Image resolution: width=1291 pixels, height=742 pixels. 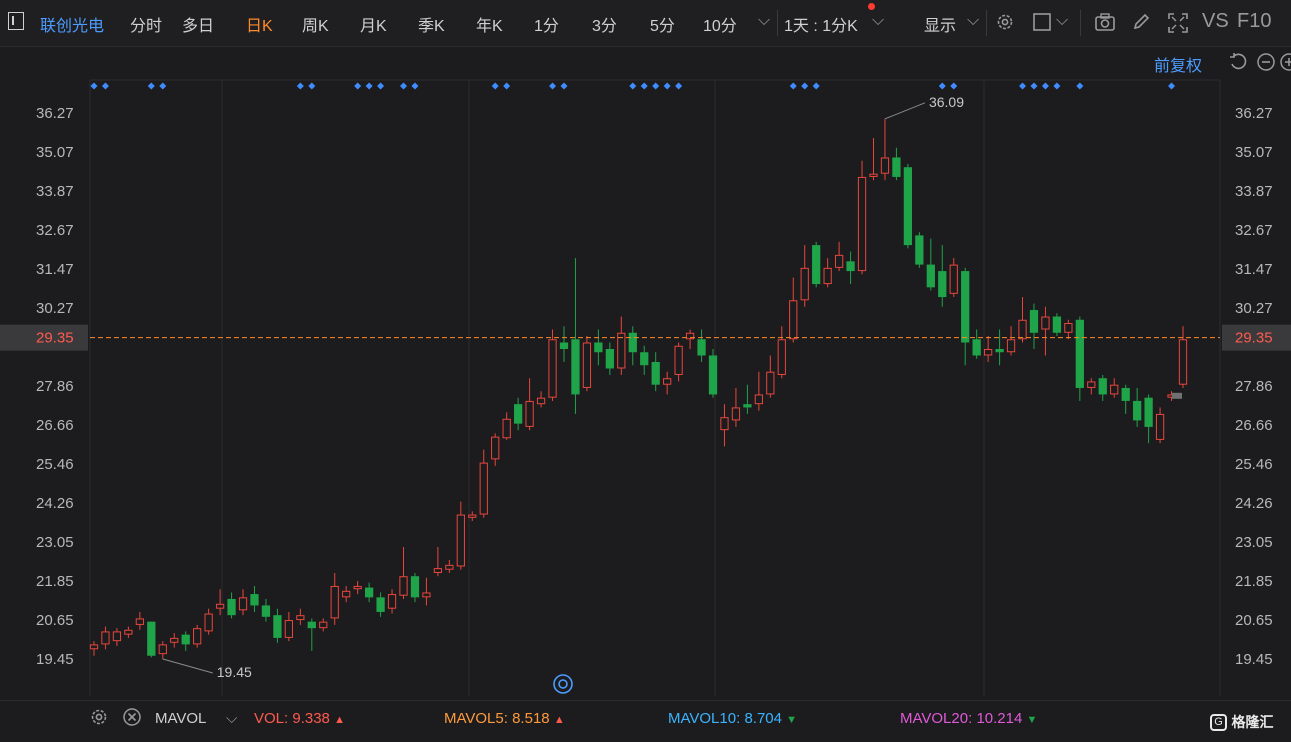 I want to click on panel-icon, so click(x=16, y=21).